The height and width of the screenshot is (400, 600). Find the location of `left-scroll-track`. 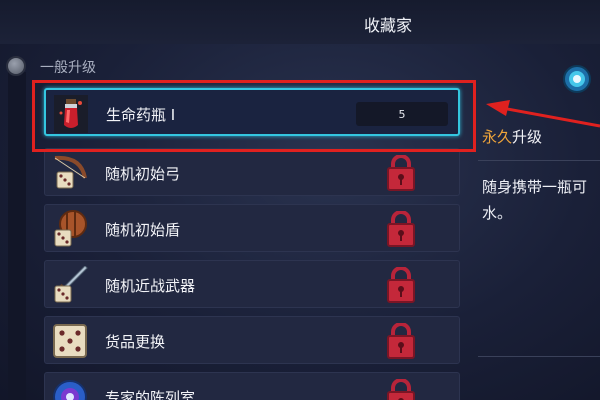

left-scroll-track is located at coordinates (17, 236).